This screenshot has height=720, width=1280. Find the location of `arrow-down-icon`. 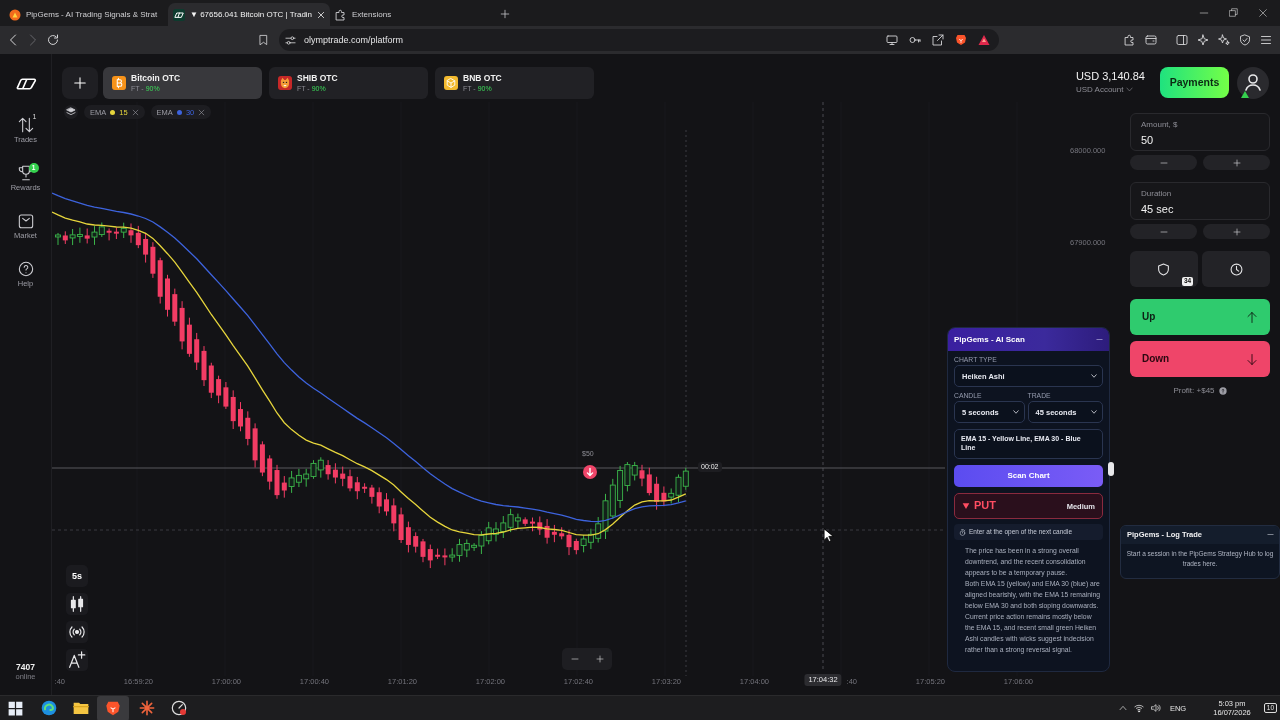

arrow-down-icon is located at coordinates (1252, 359).